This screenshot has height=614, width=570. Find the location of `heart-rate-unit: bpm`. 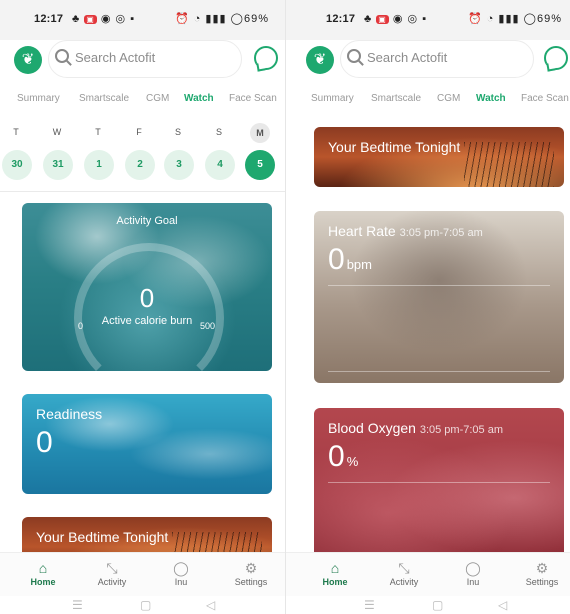

heart-rate-unit: bpm is located at coordinates (359, 264).